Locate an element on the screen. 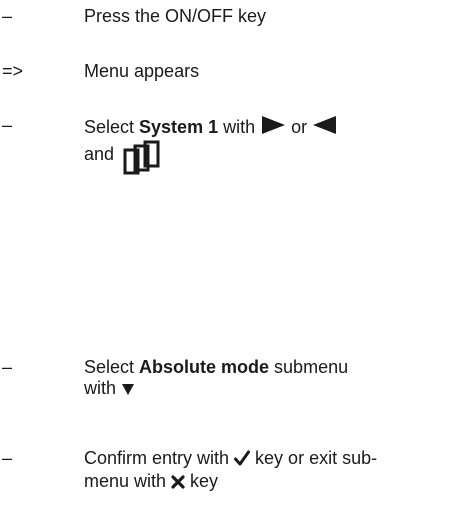 This screenshot has width=474, height=509. step-text: Press the ON/OFF key is located at coordinates (175, 16).